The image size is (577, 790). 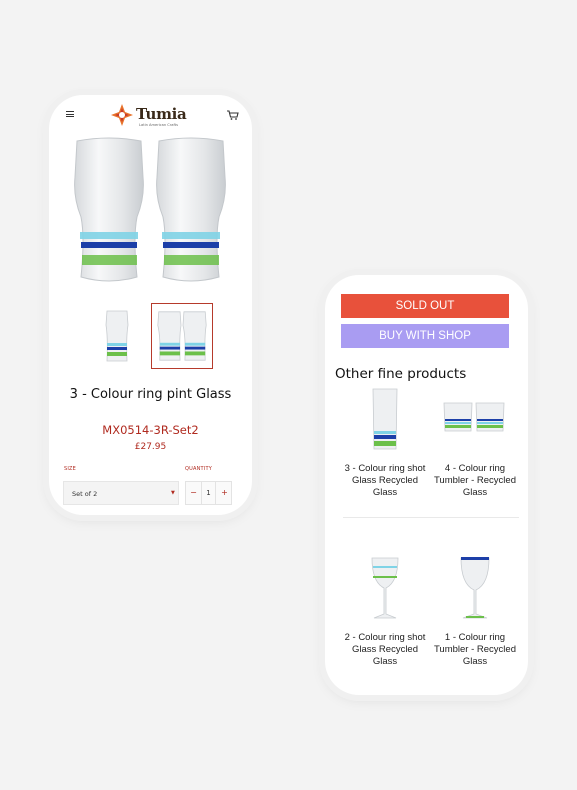 I want to click on thumbnail-single-glass, so click(x=117, y=336).